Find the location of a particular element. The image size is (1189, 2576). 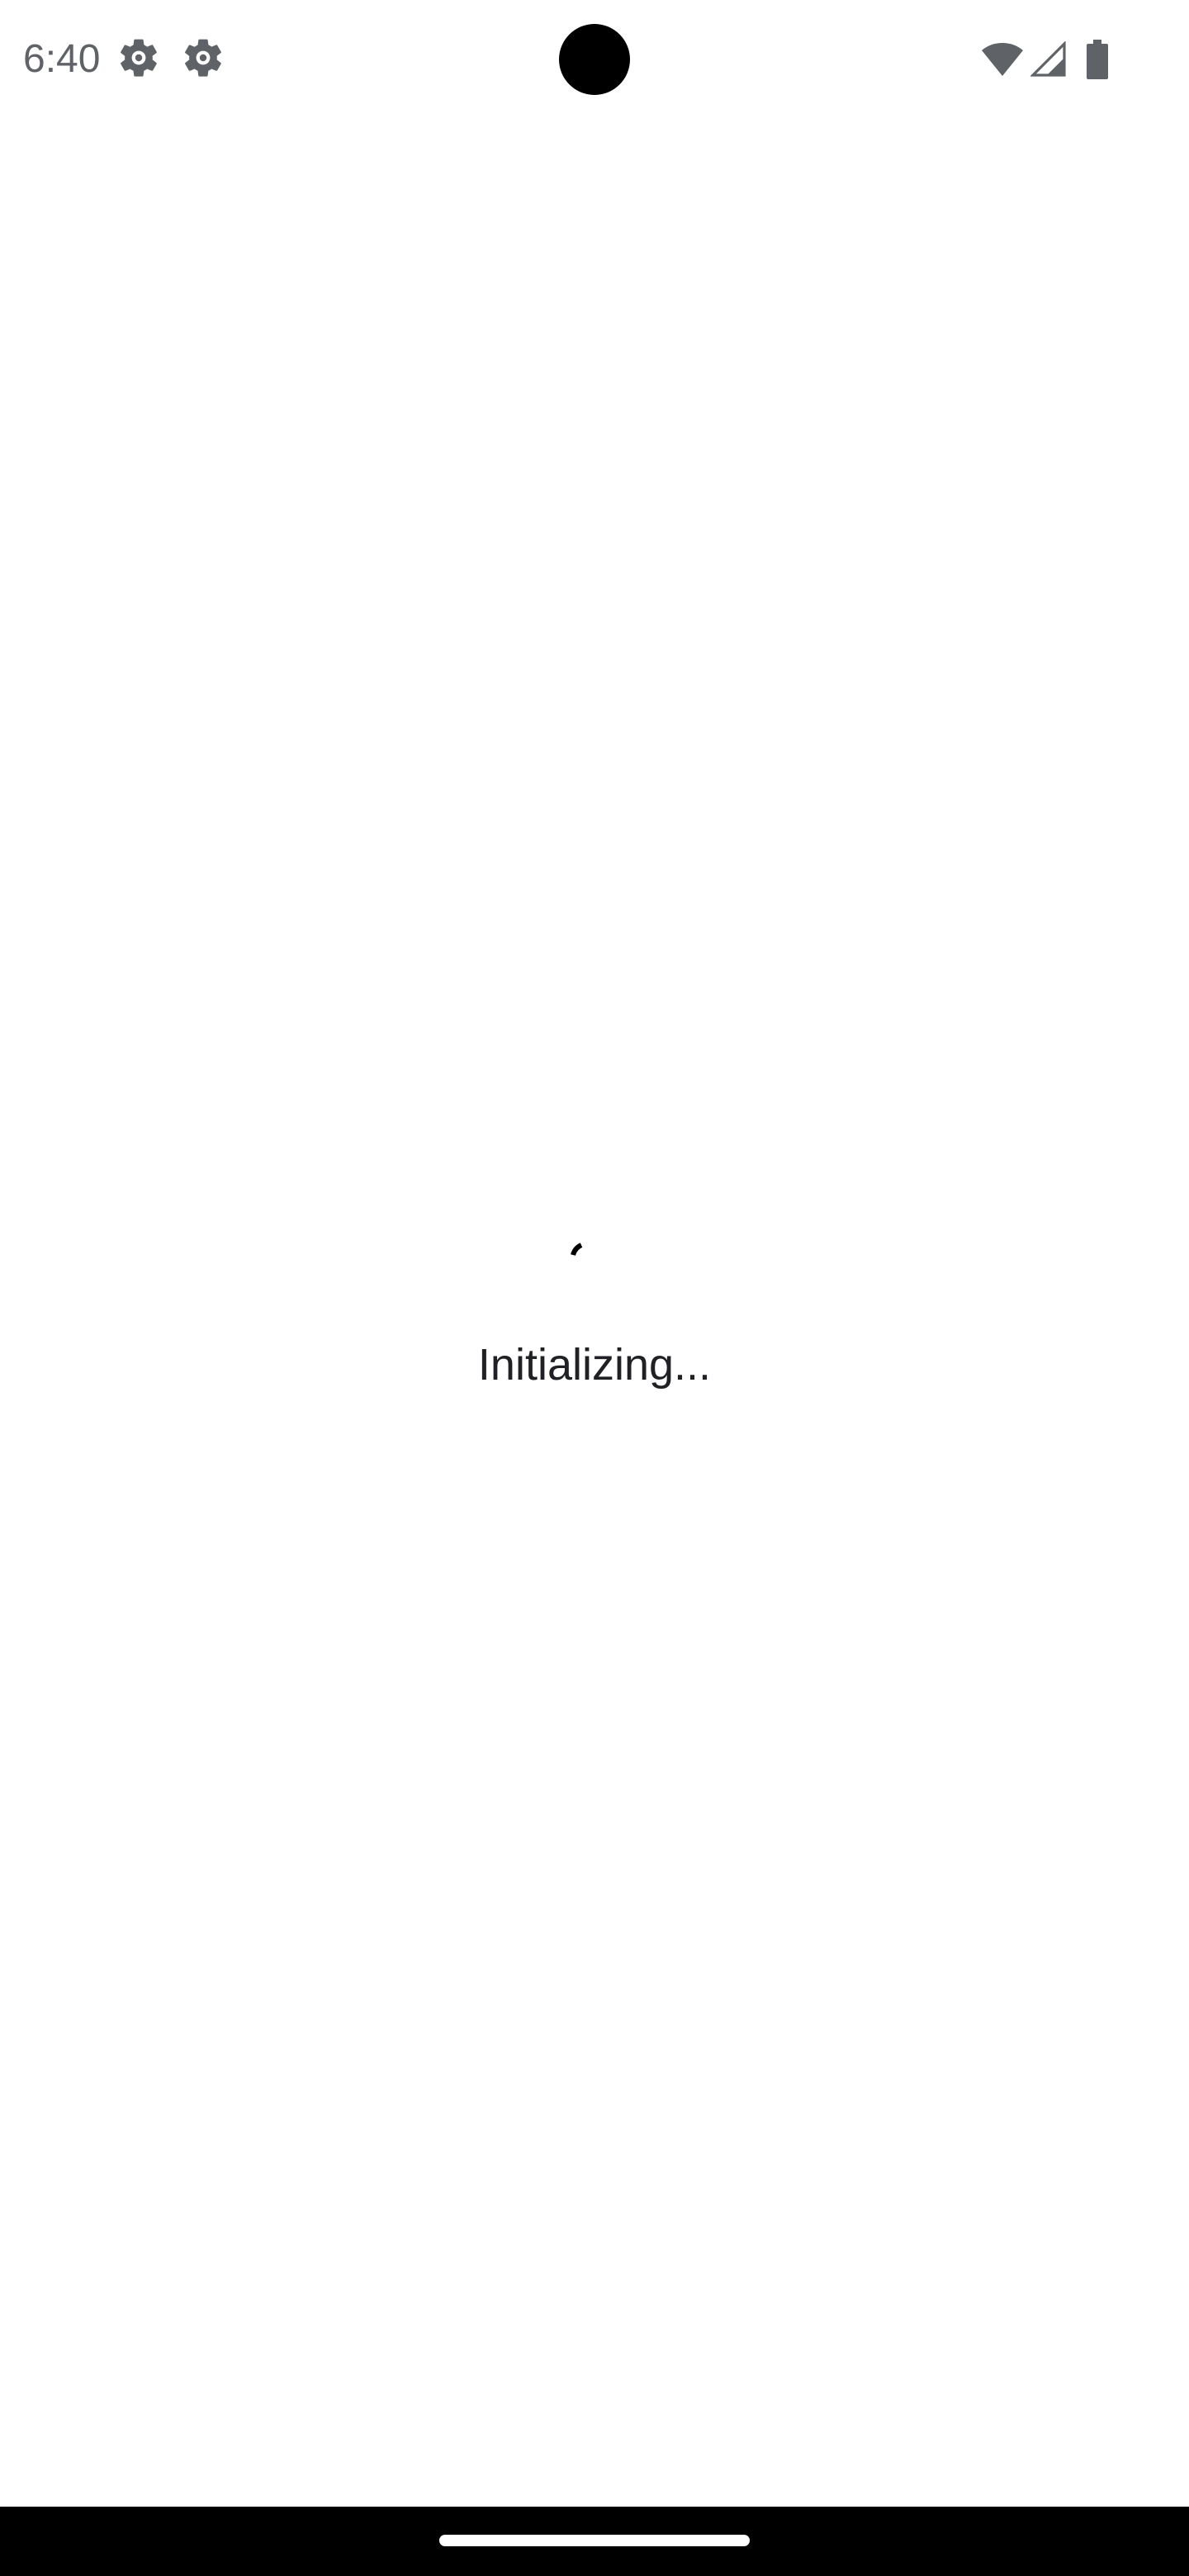

status-time: 6:40 is located at coordinates (62, 59).